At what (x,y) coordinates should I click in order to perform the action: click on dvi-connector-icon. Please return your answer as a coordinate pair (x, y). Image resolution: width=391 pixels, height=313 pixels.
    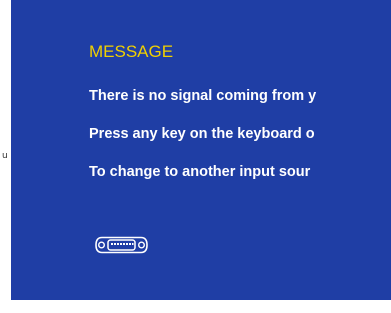
    Looking at the image, I should click on (121, 245).